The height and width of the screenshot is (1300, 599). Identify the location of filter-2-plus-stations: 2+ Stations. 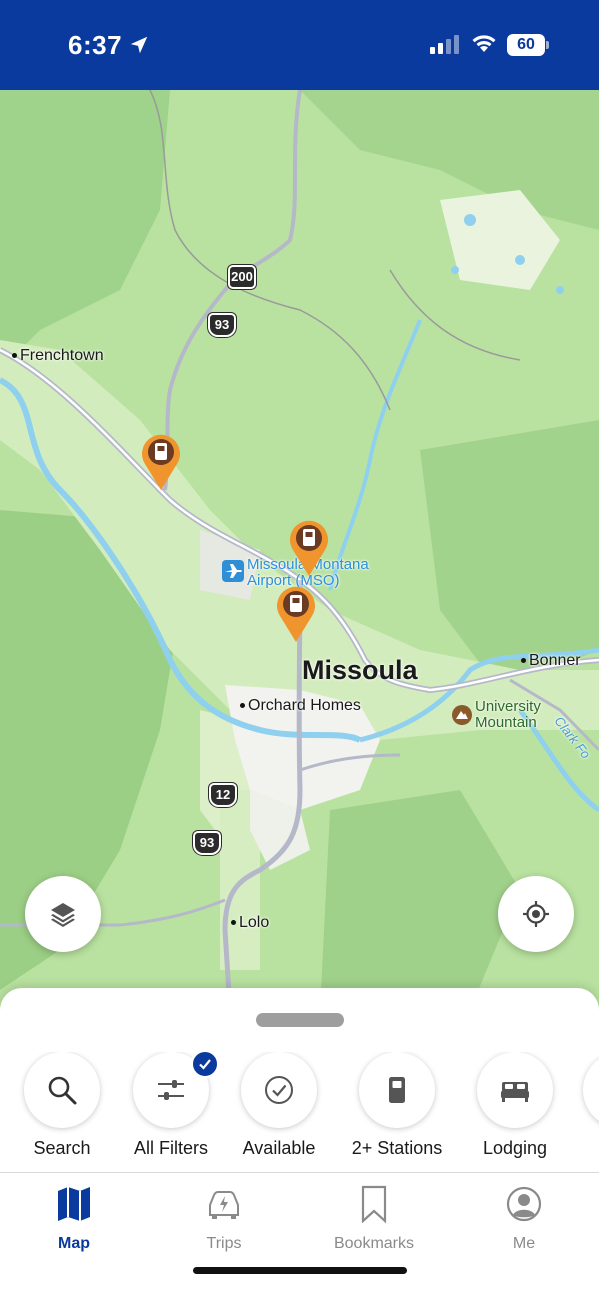
(397, 1107).